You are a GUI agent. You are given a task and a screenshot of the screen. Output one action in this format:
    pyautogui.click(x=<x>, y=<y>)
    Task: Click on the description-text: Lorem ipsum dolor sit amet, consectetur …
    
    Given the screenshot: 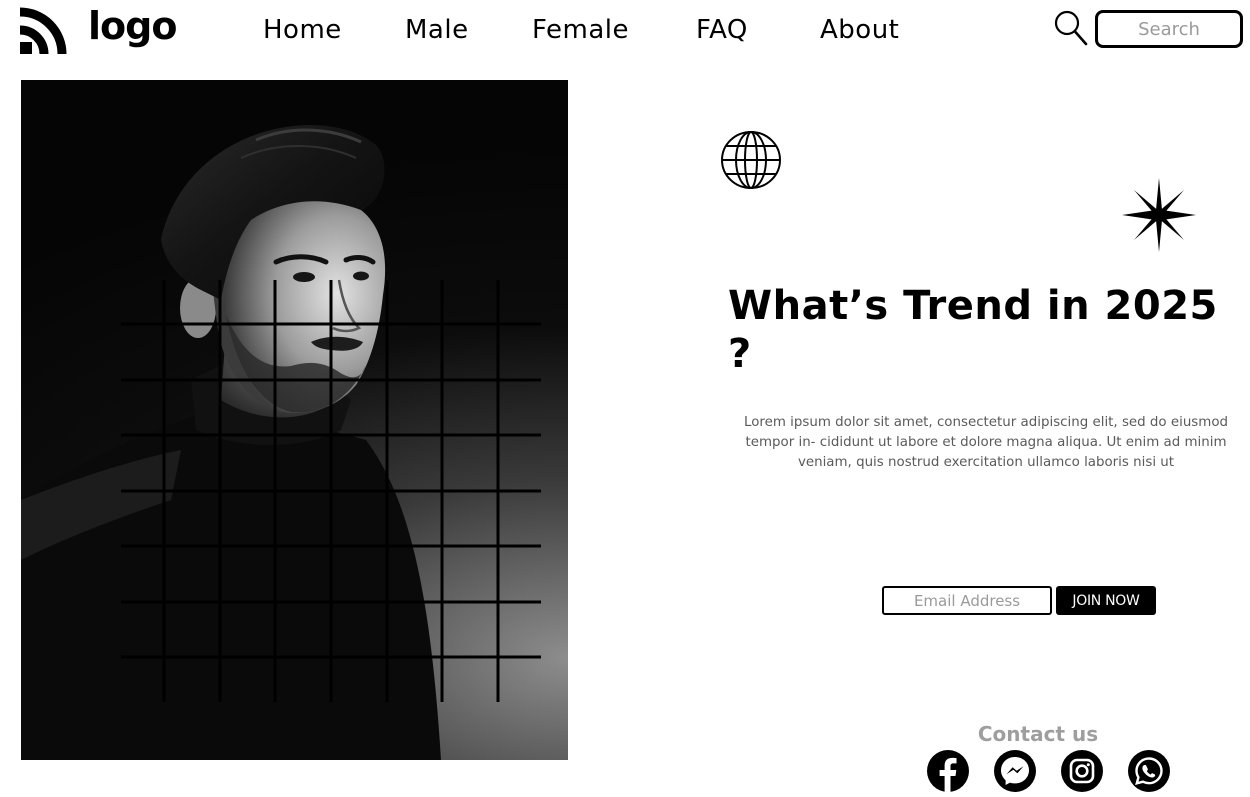 What is the action you would take?
    pyautogui.click(x=986, y=442)
    